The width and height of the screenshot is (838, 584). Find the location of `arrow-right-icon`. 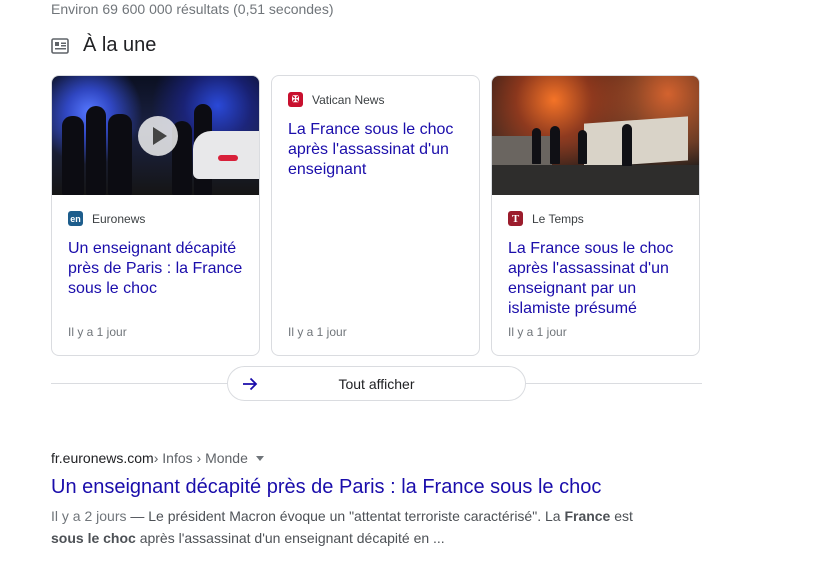

arrow-right-icon is located at coordinates (250, 384).